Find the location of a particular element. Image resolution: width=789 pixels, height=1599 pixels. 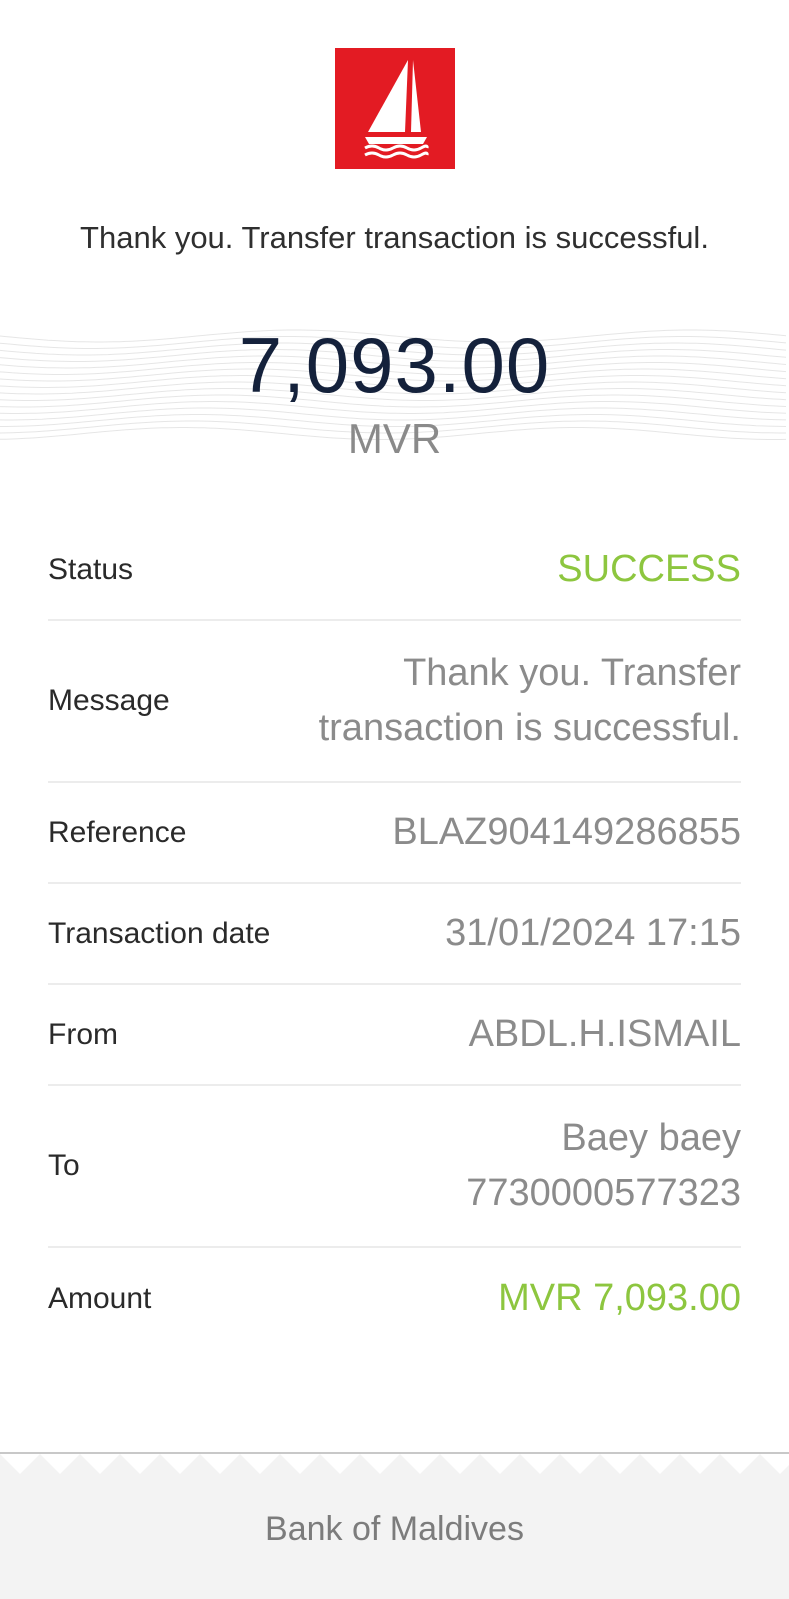

sailboat-icon is located at coordinates (395, 108).